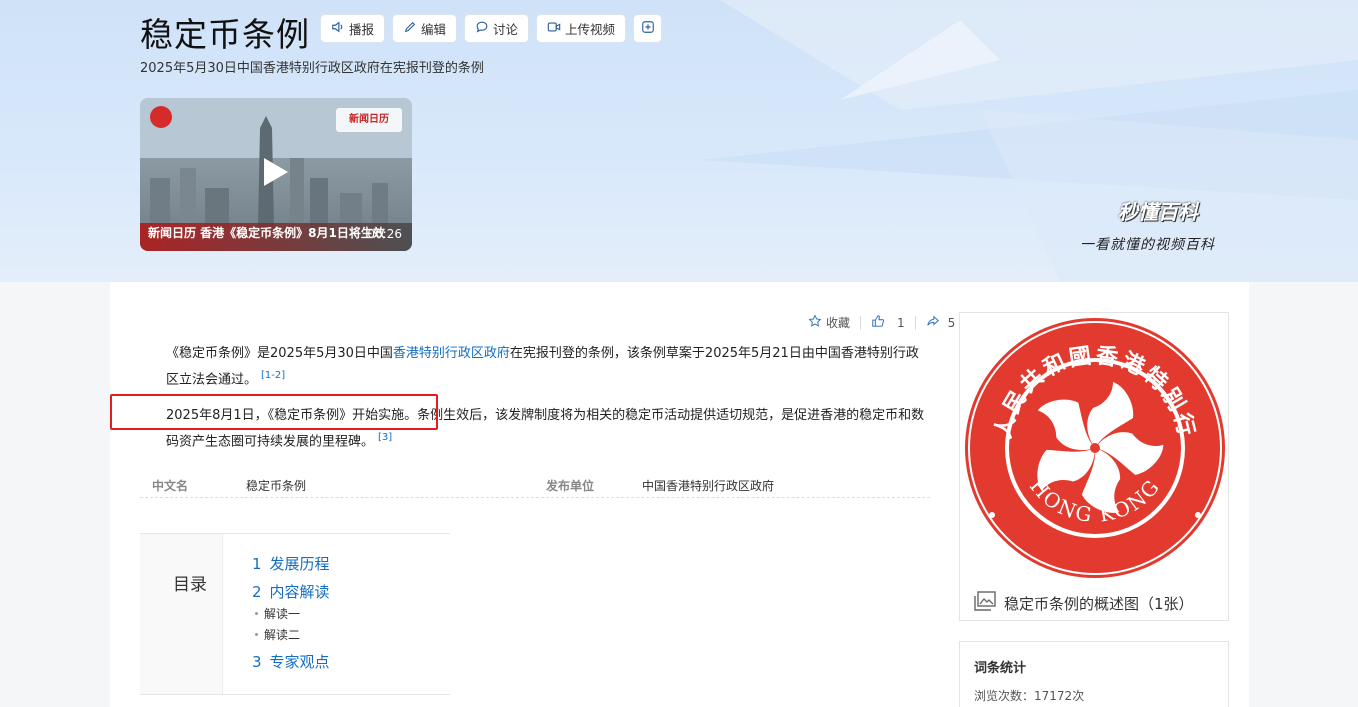  Describe the element at coordinates (838, 323) in the screenshot. I see `collect-label: 收藏` at that location.